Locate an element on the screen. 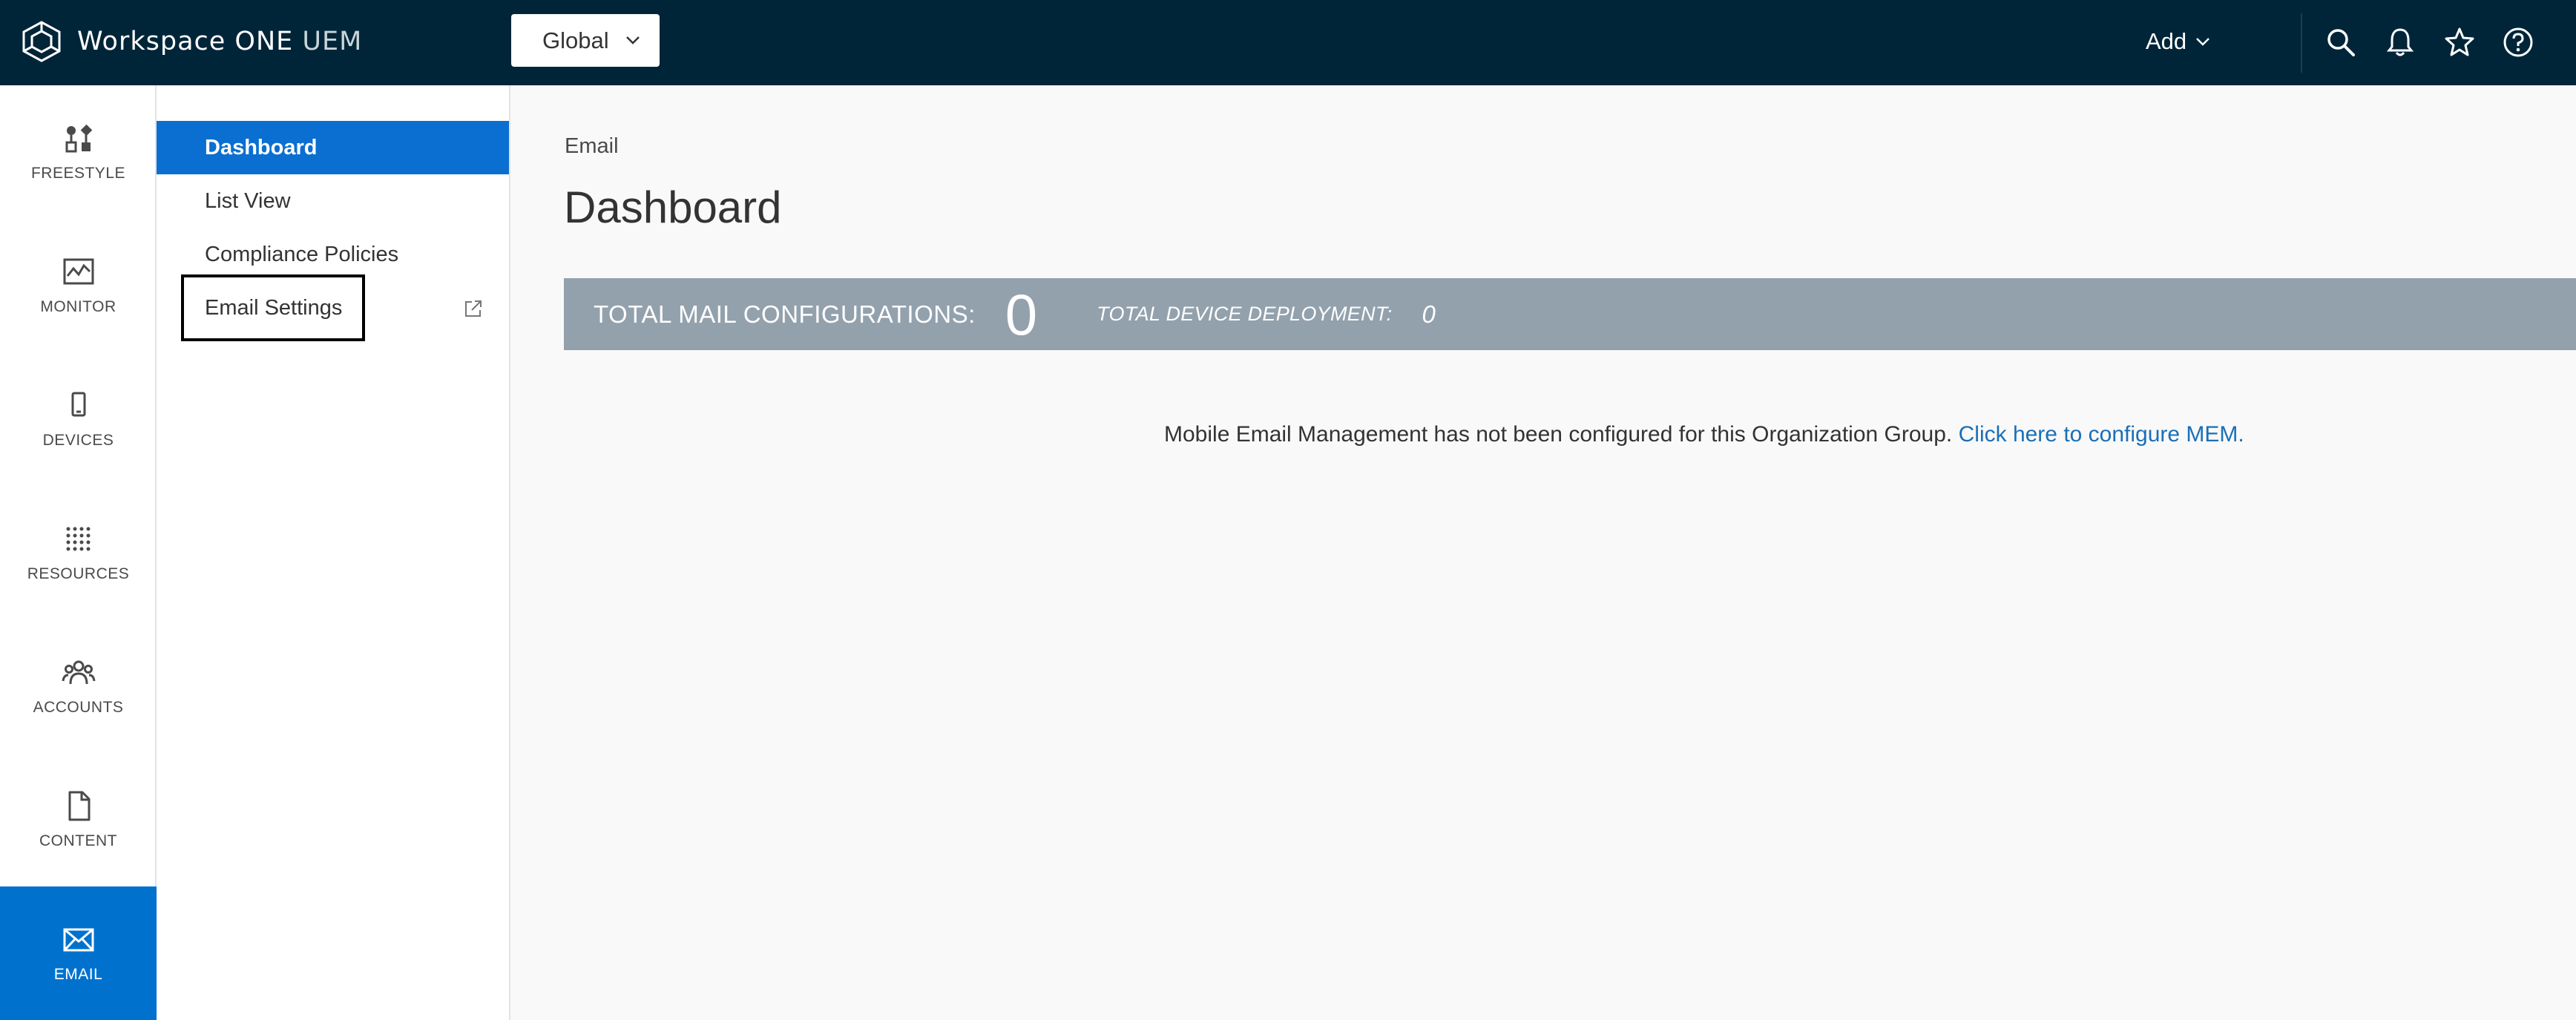  star-icon is located at coordinates (2459, 42).